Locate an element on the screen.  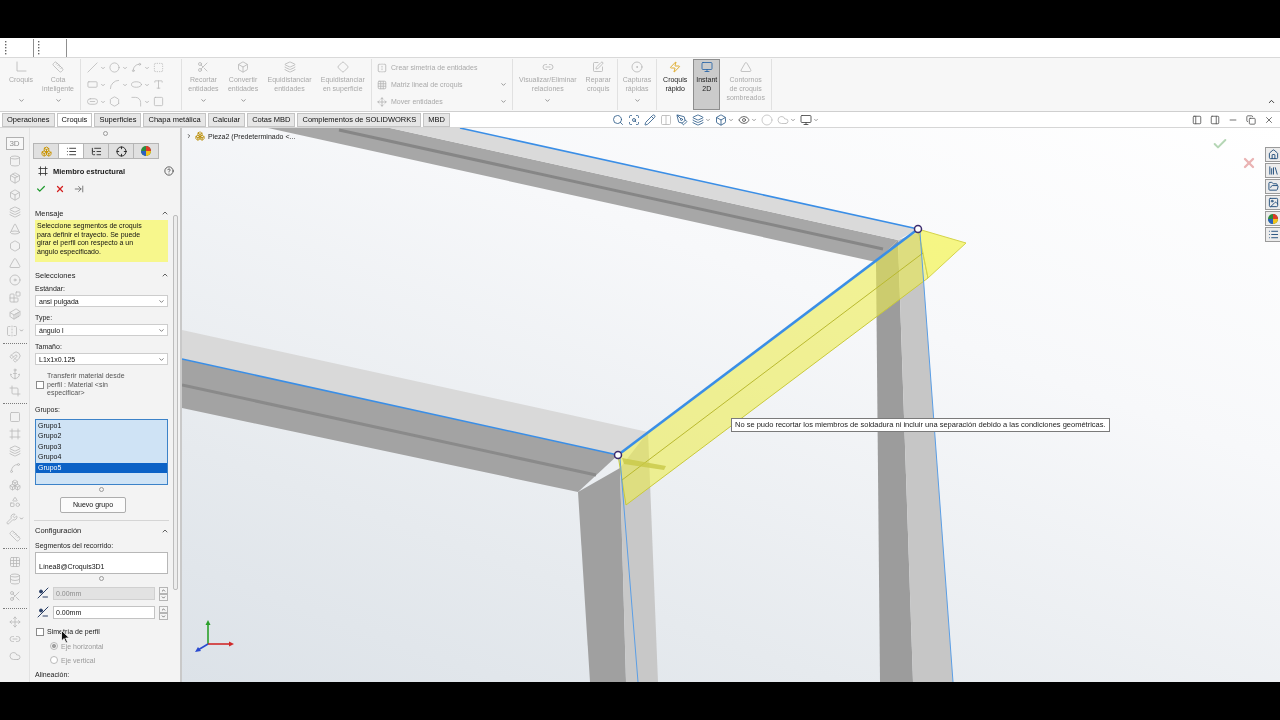
move-icon is located at coordinates (14, 621).